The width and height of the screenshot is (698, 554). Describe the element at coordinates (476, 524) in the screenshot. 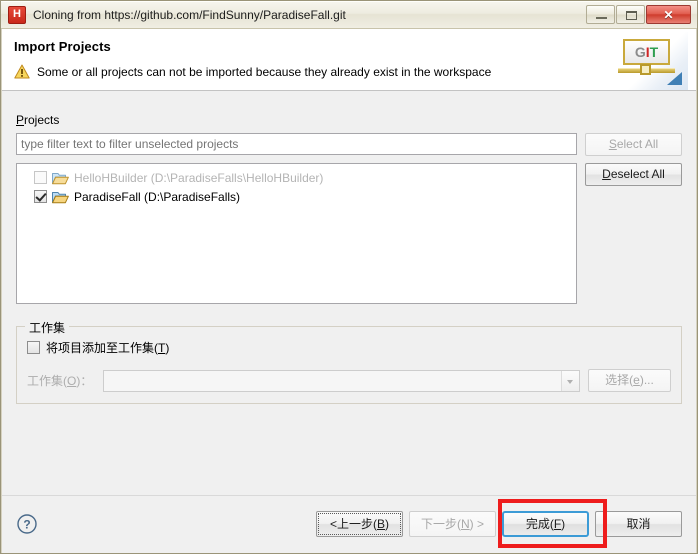

I see `next-label-end: ) >` at that location.